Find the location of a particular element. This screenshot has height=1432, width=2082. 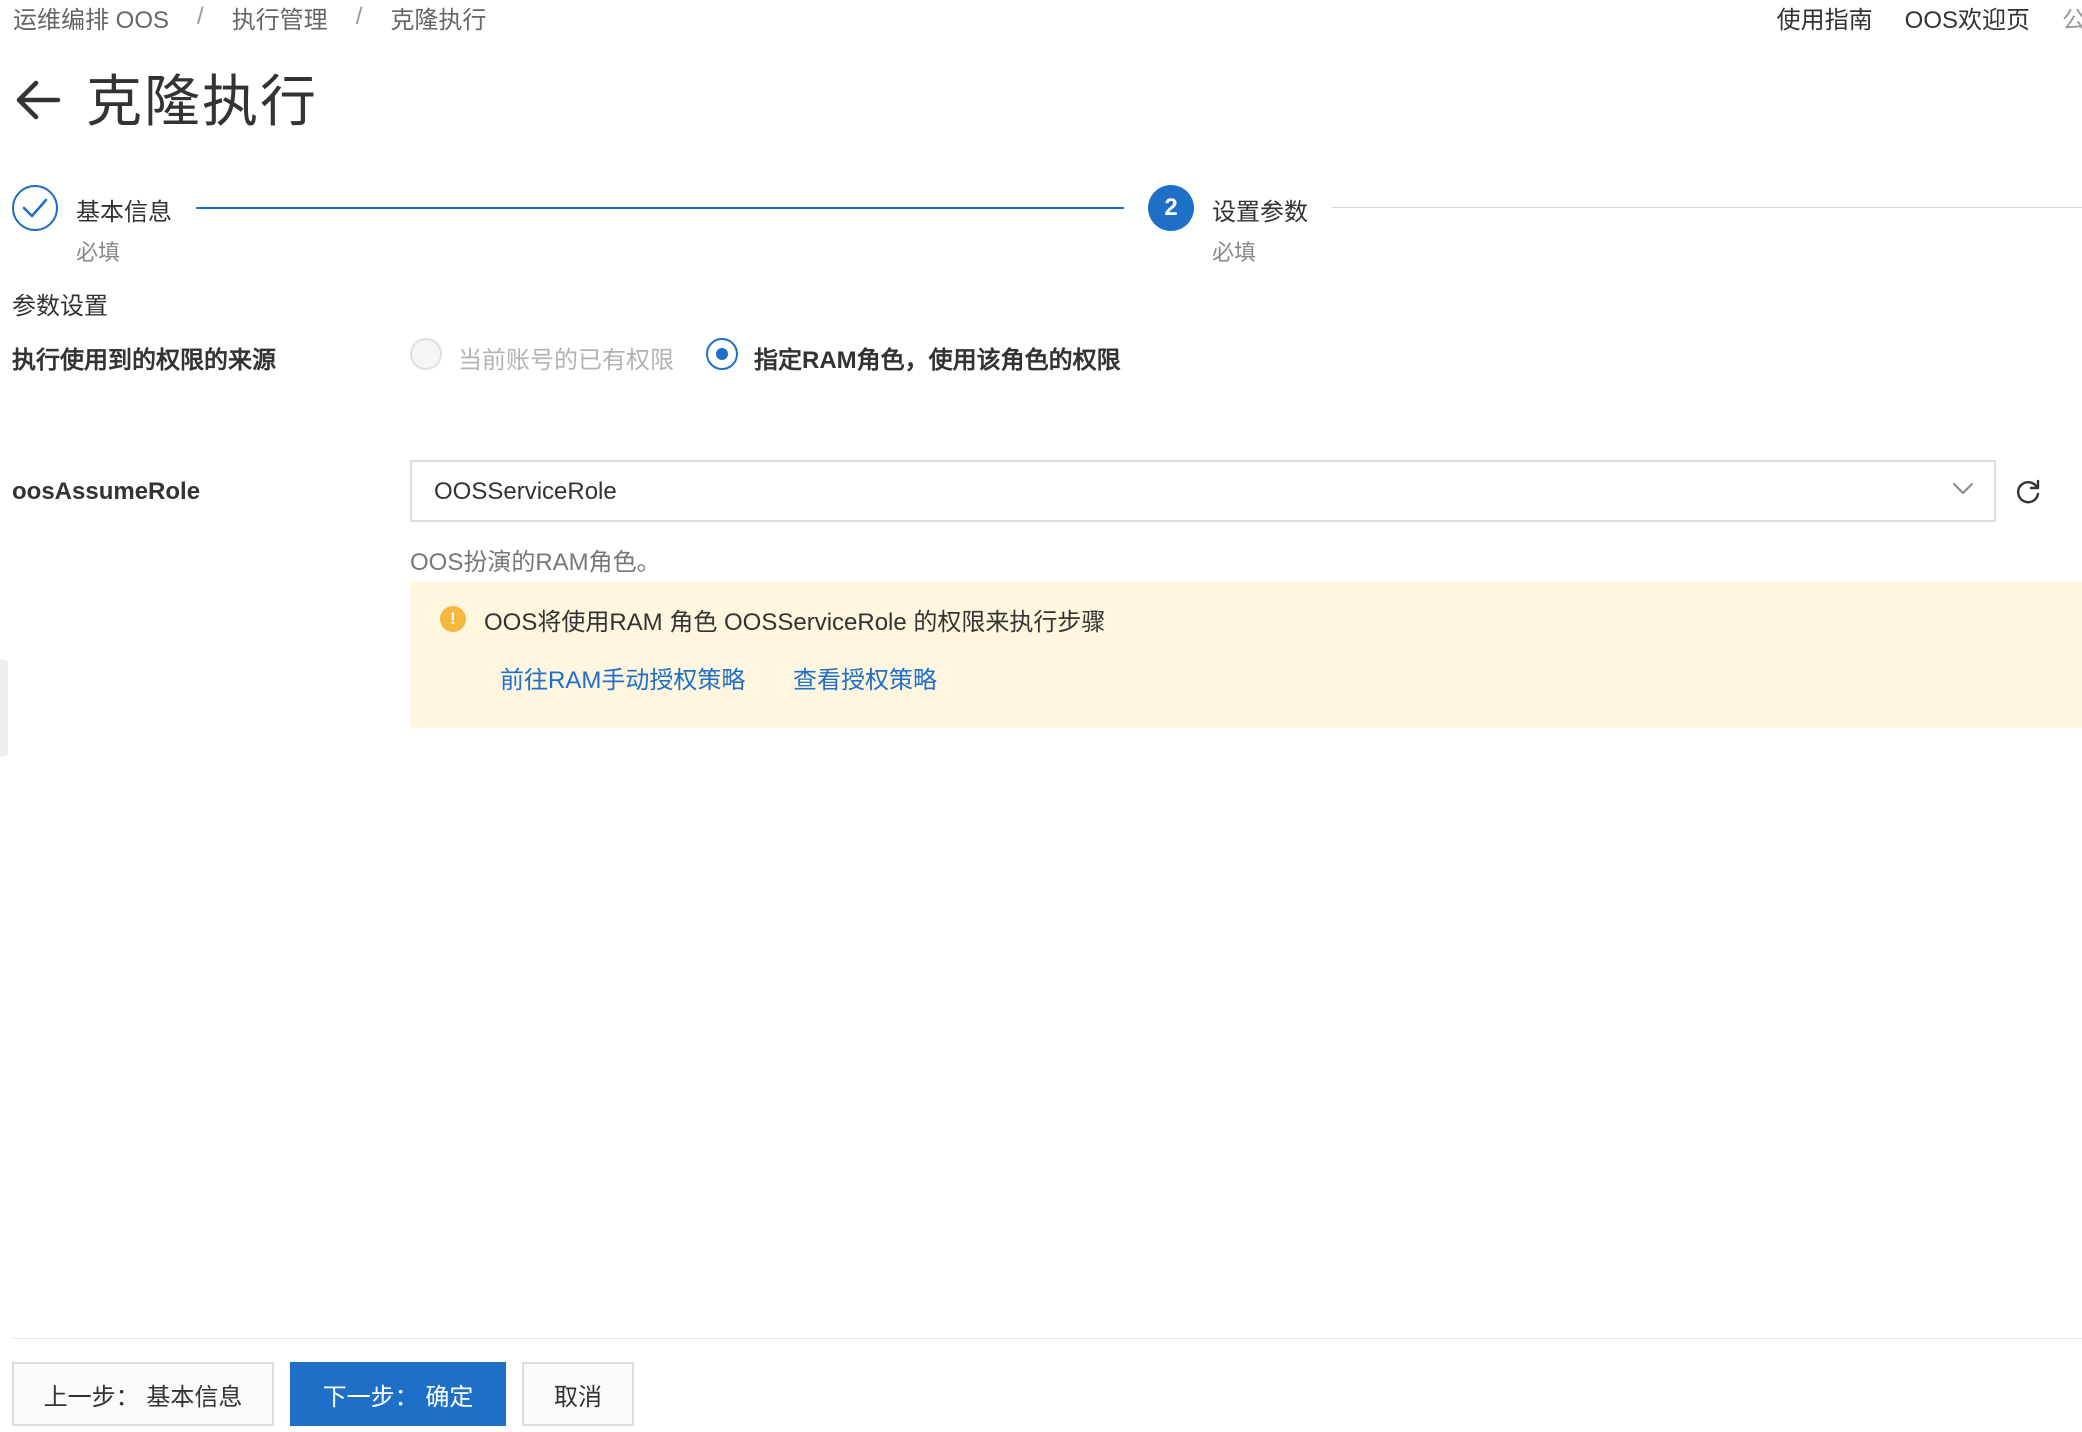

step-2-title: 设置参数 is located at coordinates (1260, 212).